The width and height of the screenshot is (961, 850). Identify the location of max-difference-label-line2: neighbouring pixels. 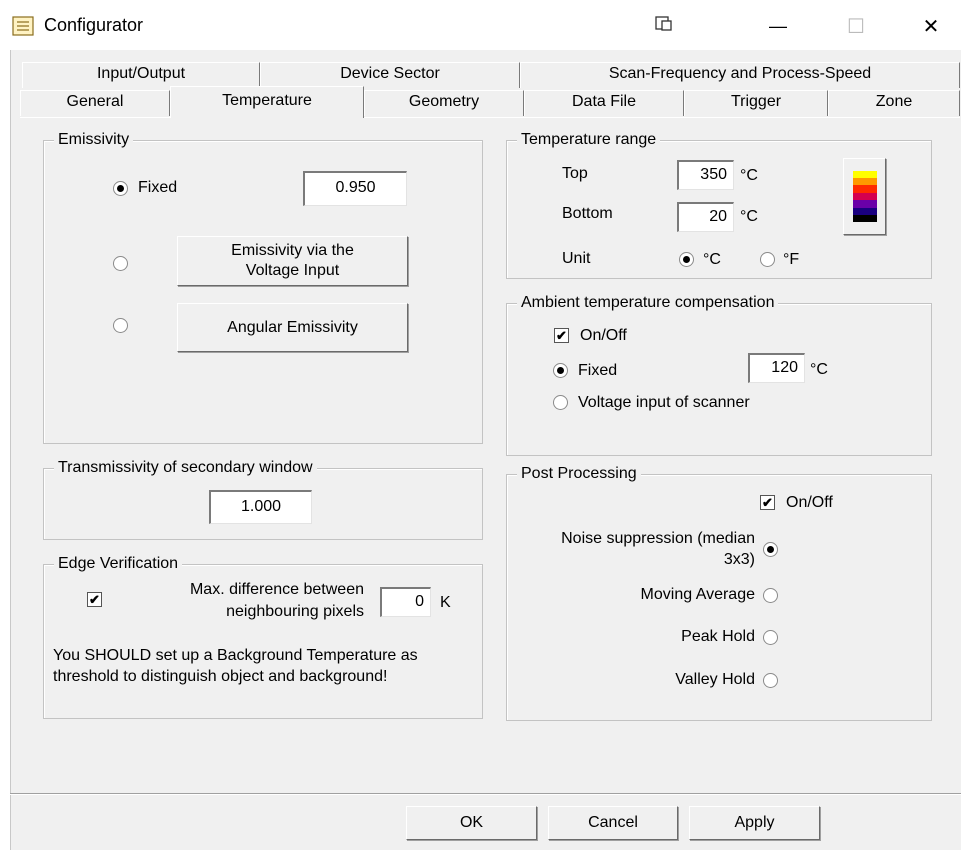
(295, 611).